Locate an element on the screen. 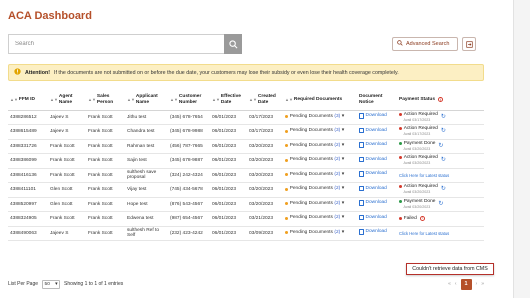  export-button is located at coordinates (469, 44).